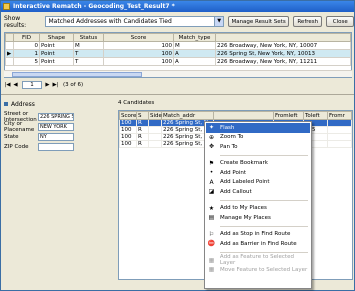  Describe the element at coordinates (259, 21) in the screenshot. I see `manage-result-sets-button: Manage Result Sets` at that location.